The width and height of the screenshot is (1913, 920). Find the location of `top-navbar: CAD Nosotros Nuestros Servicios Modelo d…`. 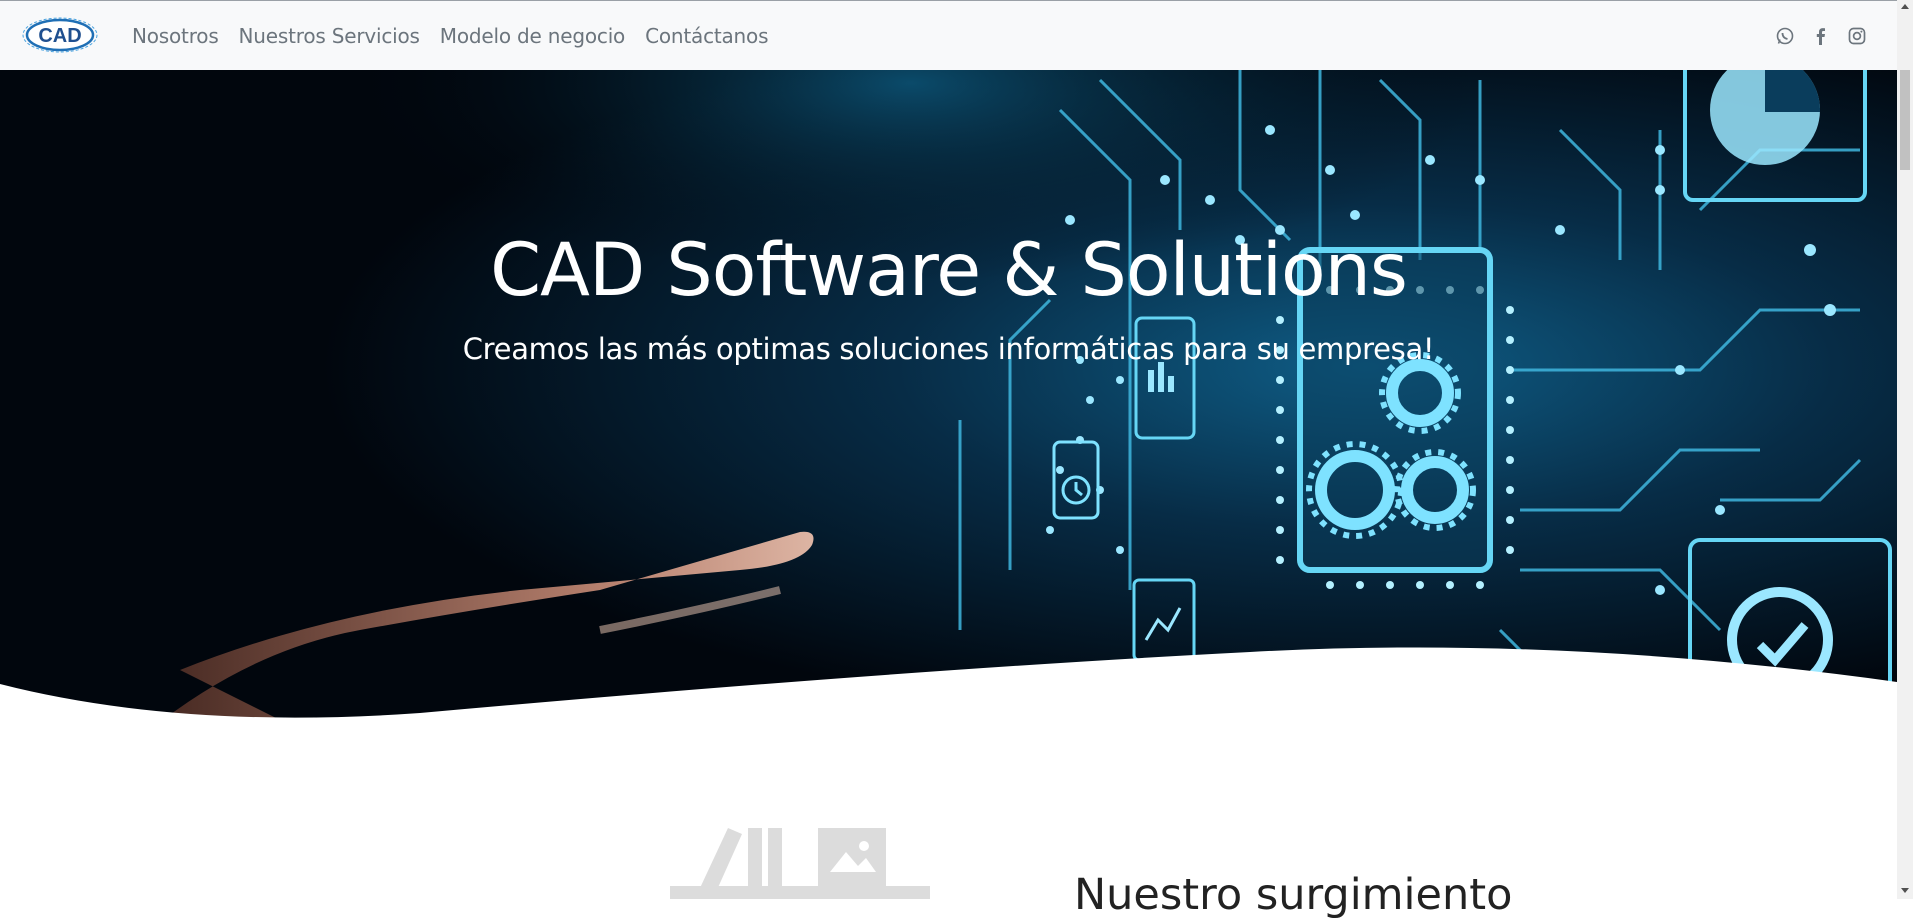

top-navbar: CAD Nosotros Nuestros Servicios Modelo d… is located at coordinates (948, 35).